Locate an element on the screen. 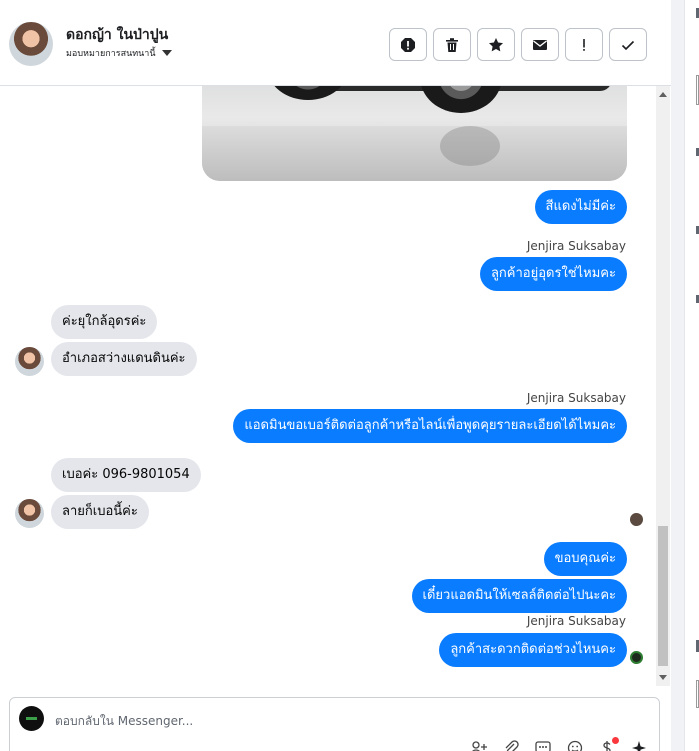  star-button is located at coordinates (496, 44).